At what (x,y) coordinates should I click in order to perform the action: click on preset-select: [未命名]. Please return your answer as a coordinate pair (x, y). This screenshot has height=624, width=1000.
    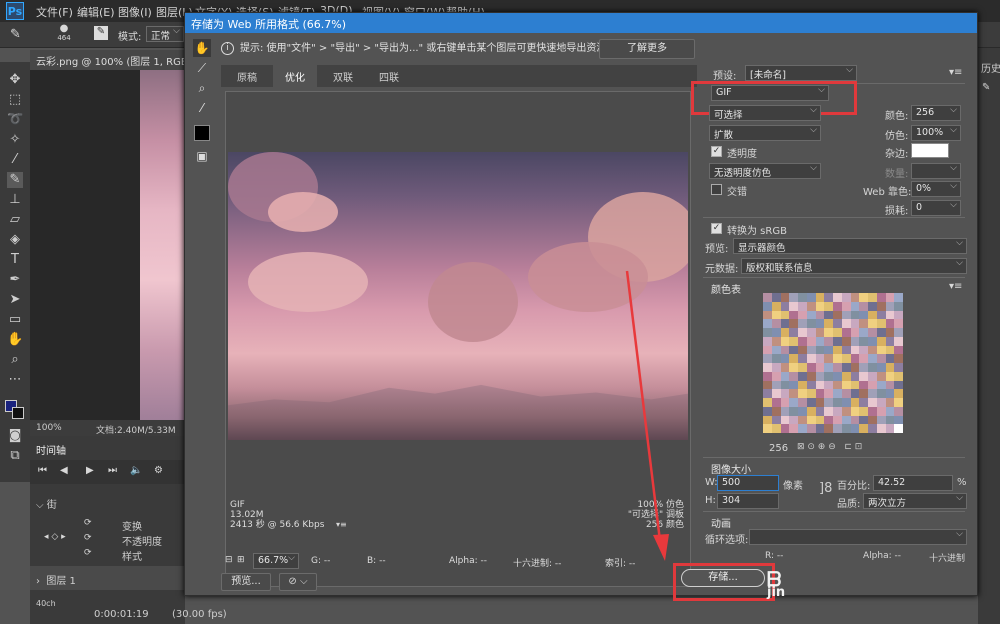
    Looking at the image, I should click on (801, 73).